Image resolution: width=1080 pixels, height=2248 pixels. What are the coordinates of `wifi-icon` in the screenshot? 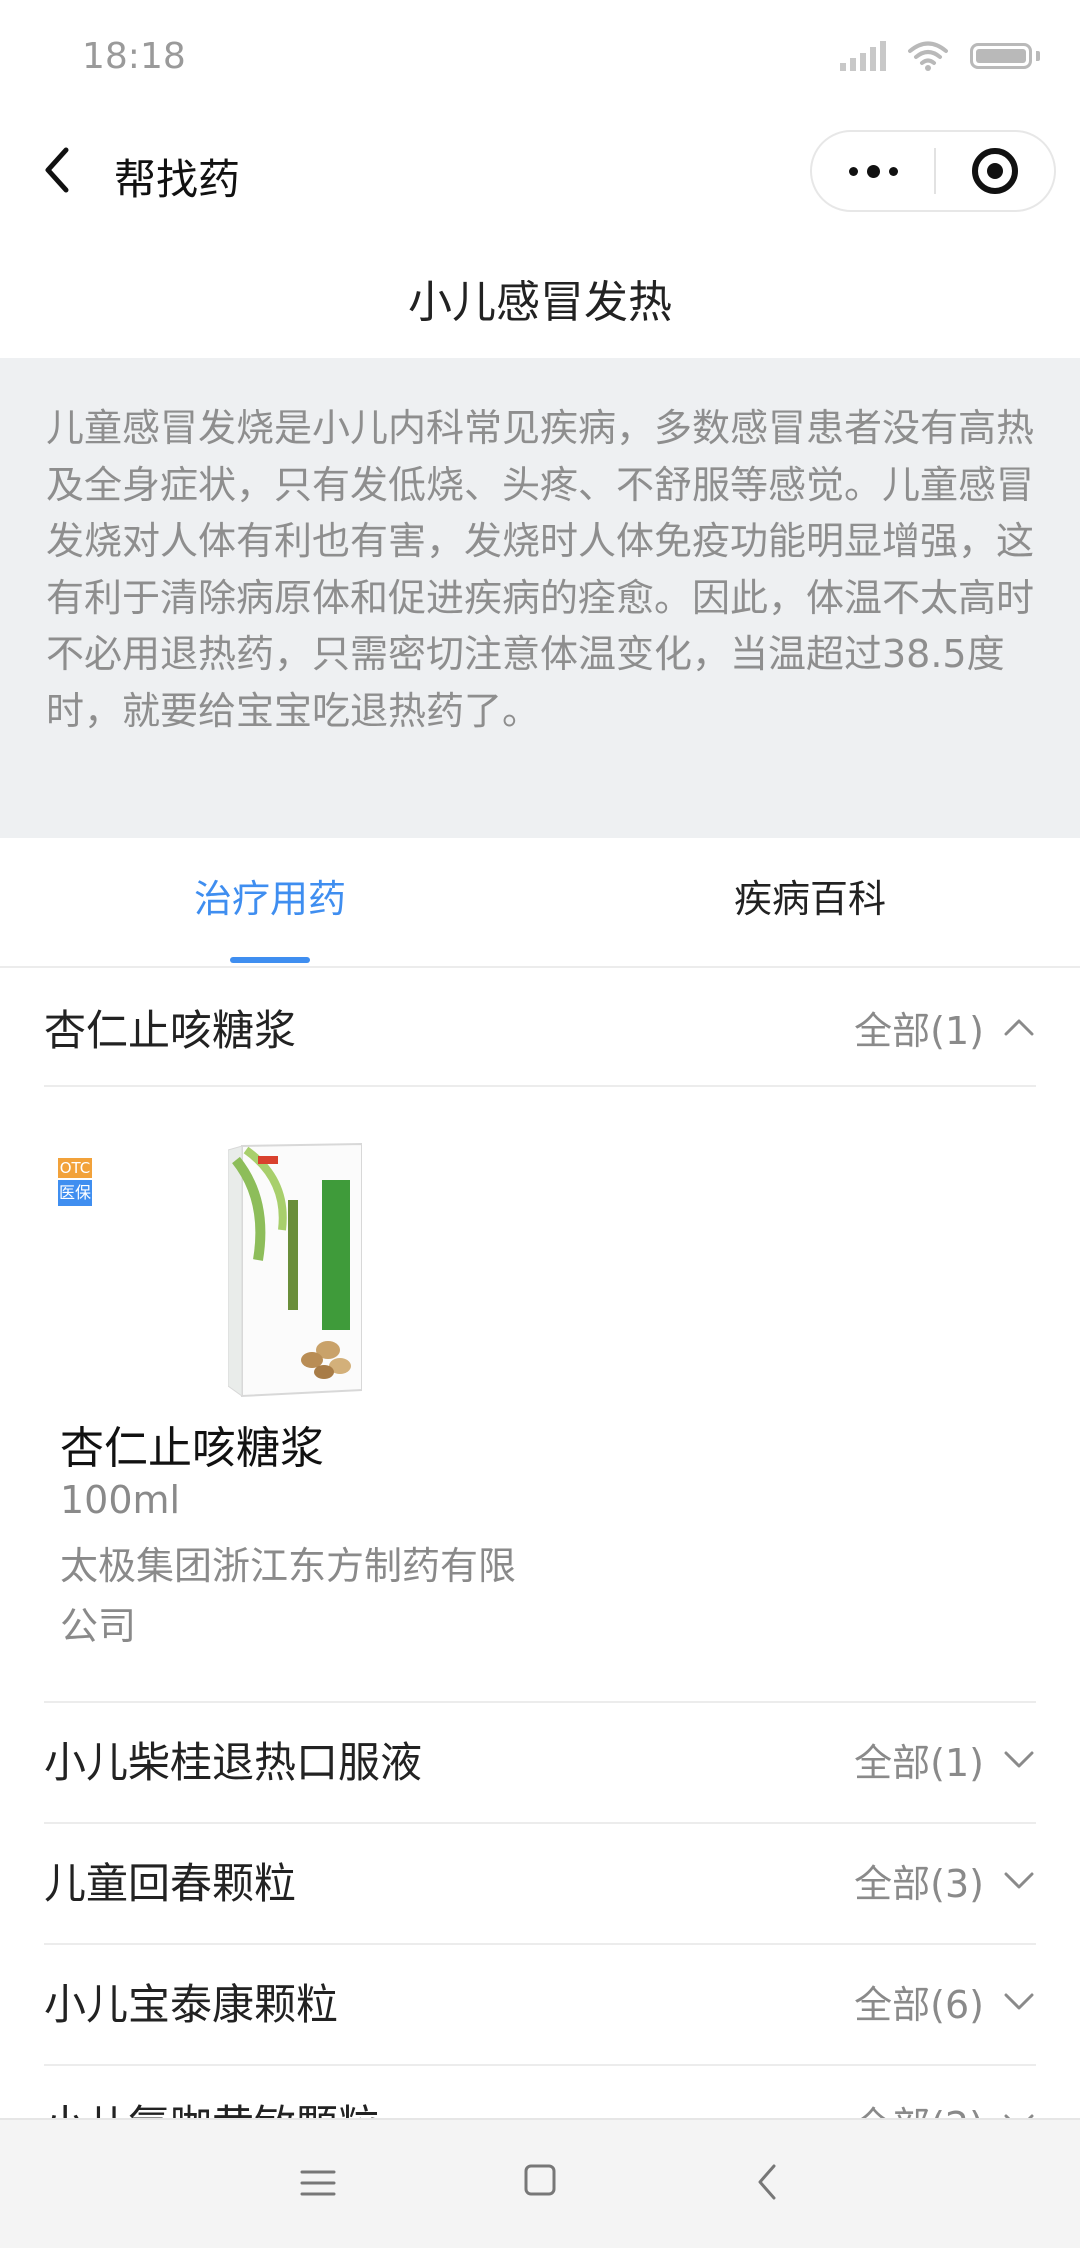 It's located at (928, 56).